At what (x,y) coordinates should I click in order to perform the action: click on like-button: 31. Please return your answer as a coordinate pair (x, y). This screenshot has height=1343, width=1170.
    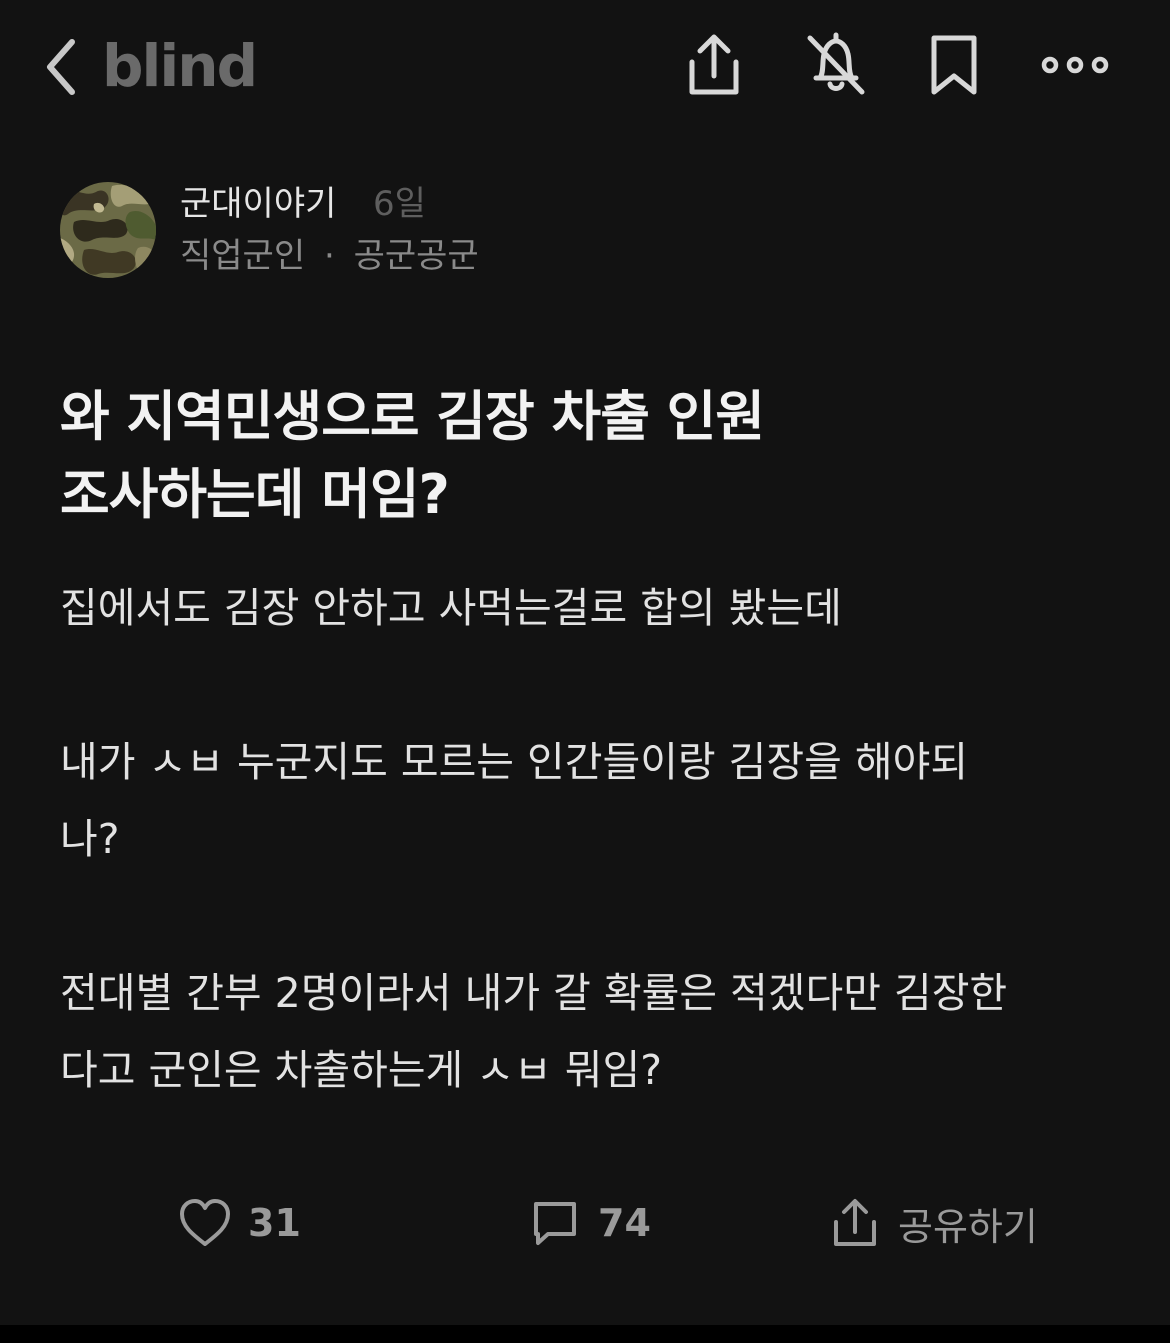
    Looking at the image, I should click on (239, 1223).